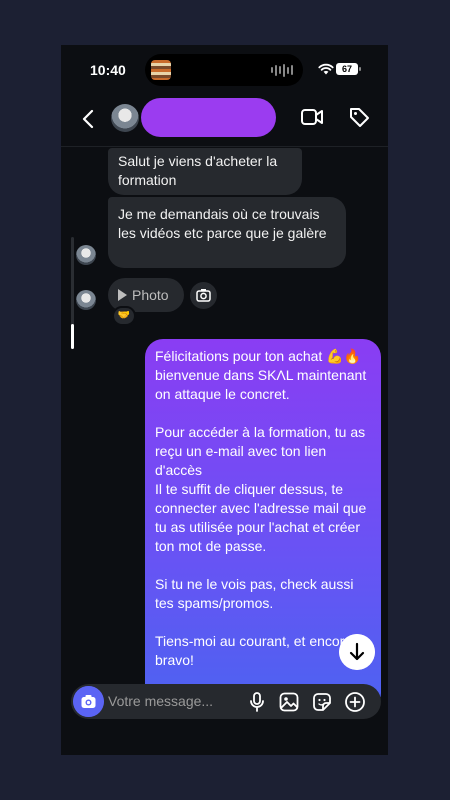 This screenshot has height=800, width=450. I want to click on play-icon, so click(122, 295).